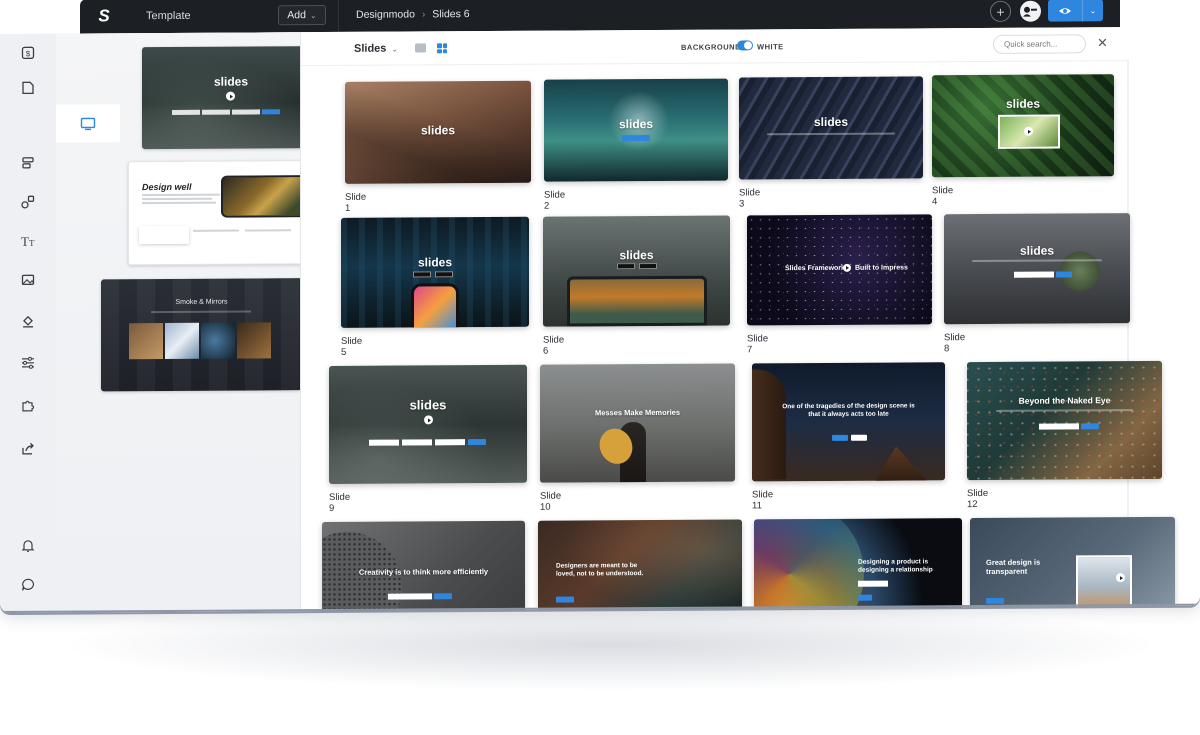 The width and height of the screenshot is (1200, 735). I want to click on add-button: Add ⌄, so click(302, 15).